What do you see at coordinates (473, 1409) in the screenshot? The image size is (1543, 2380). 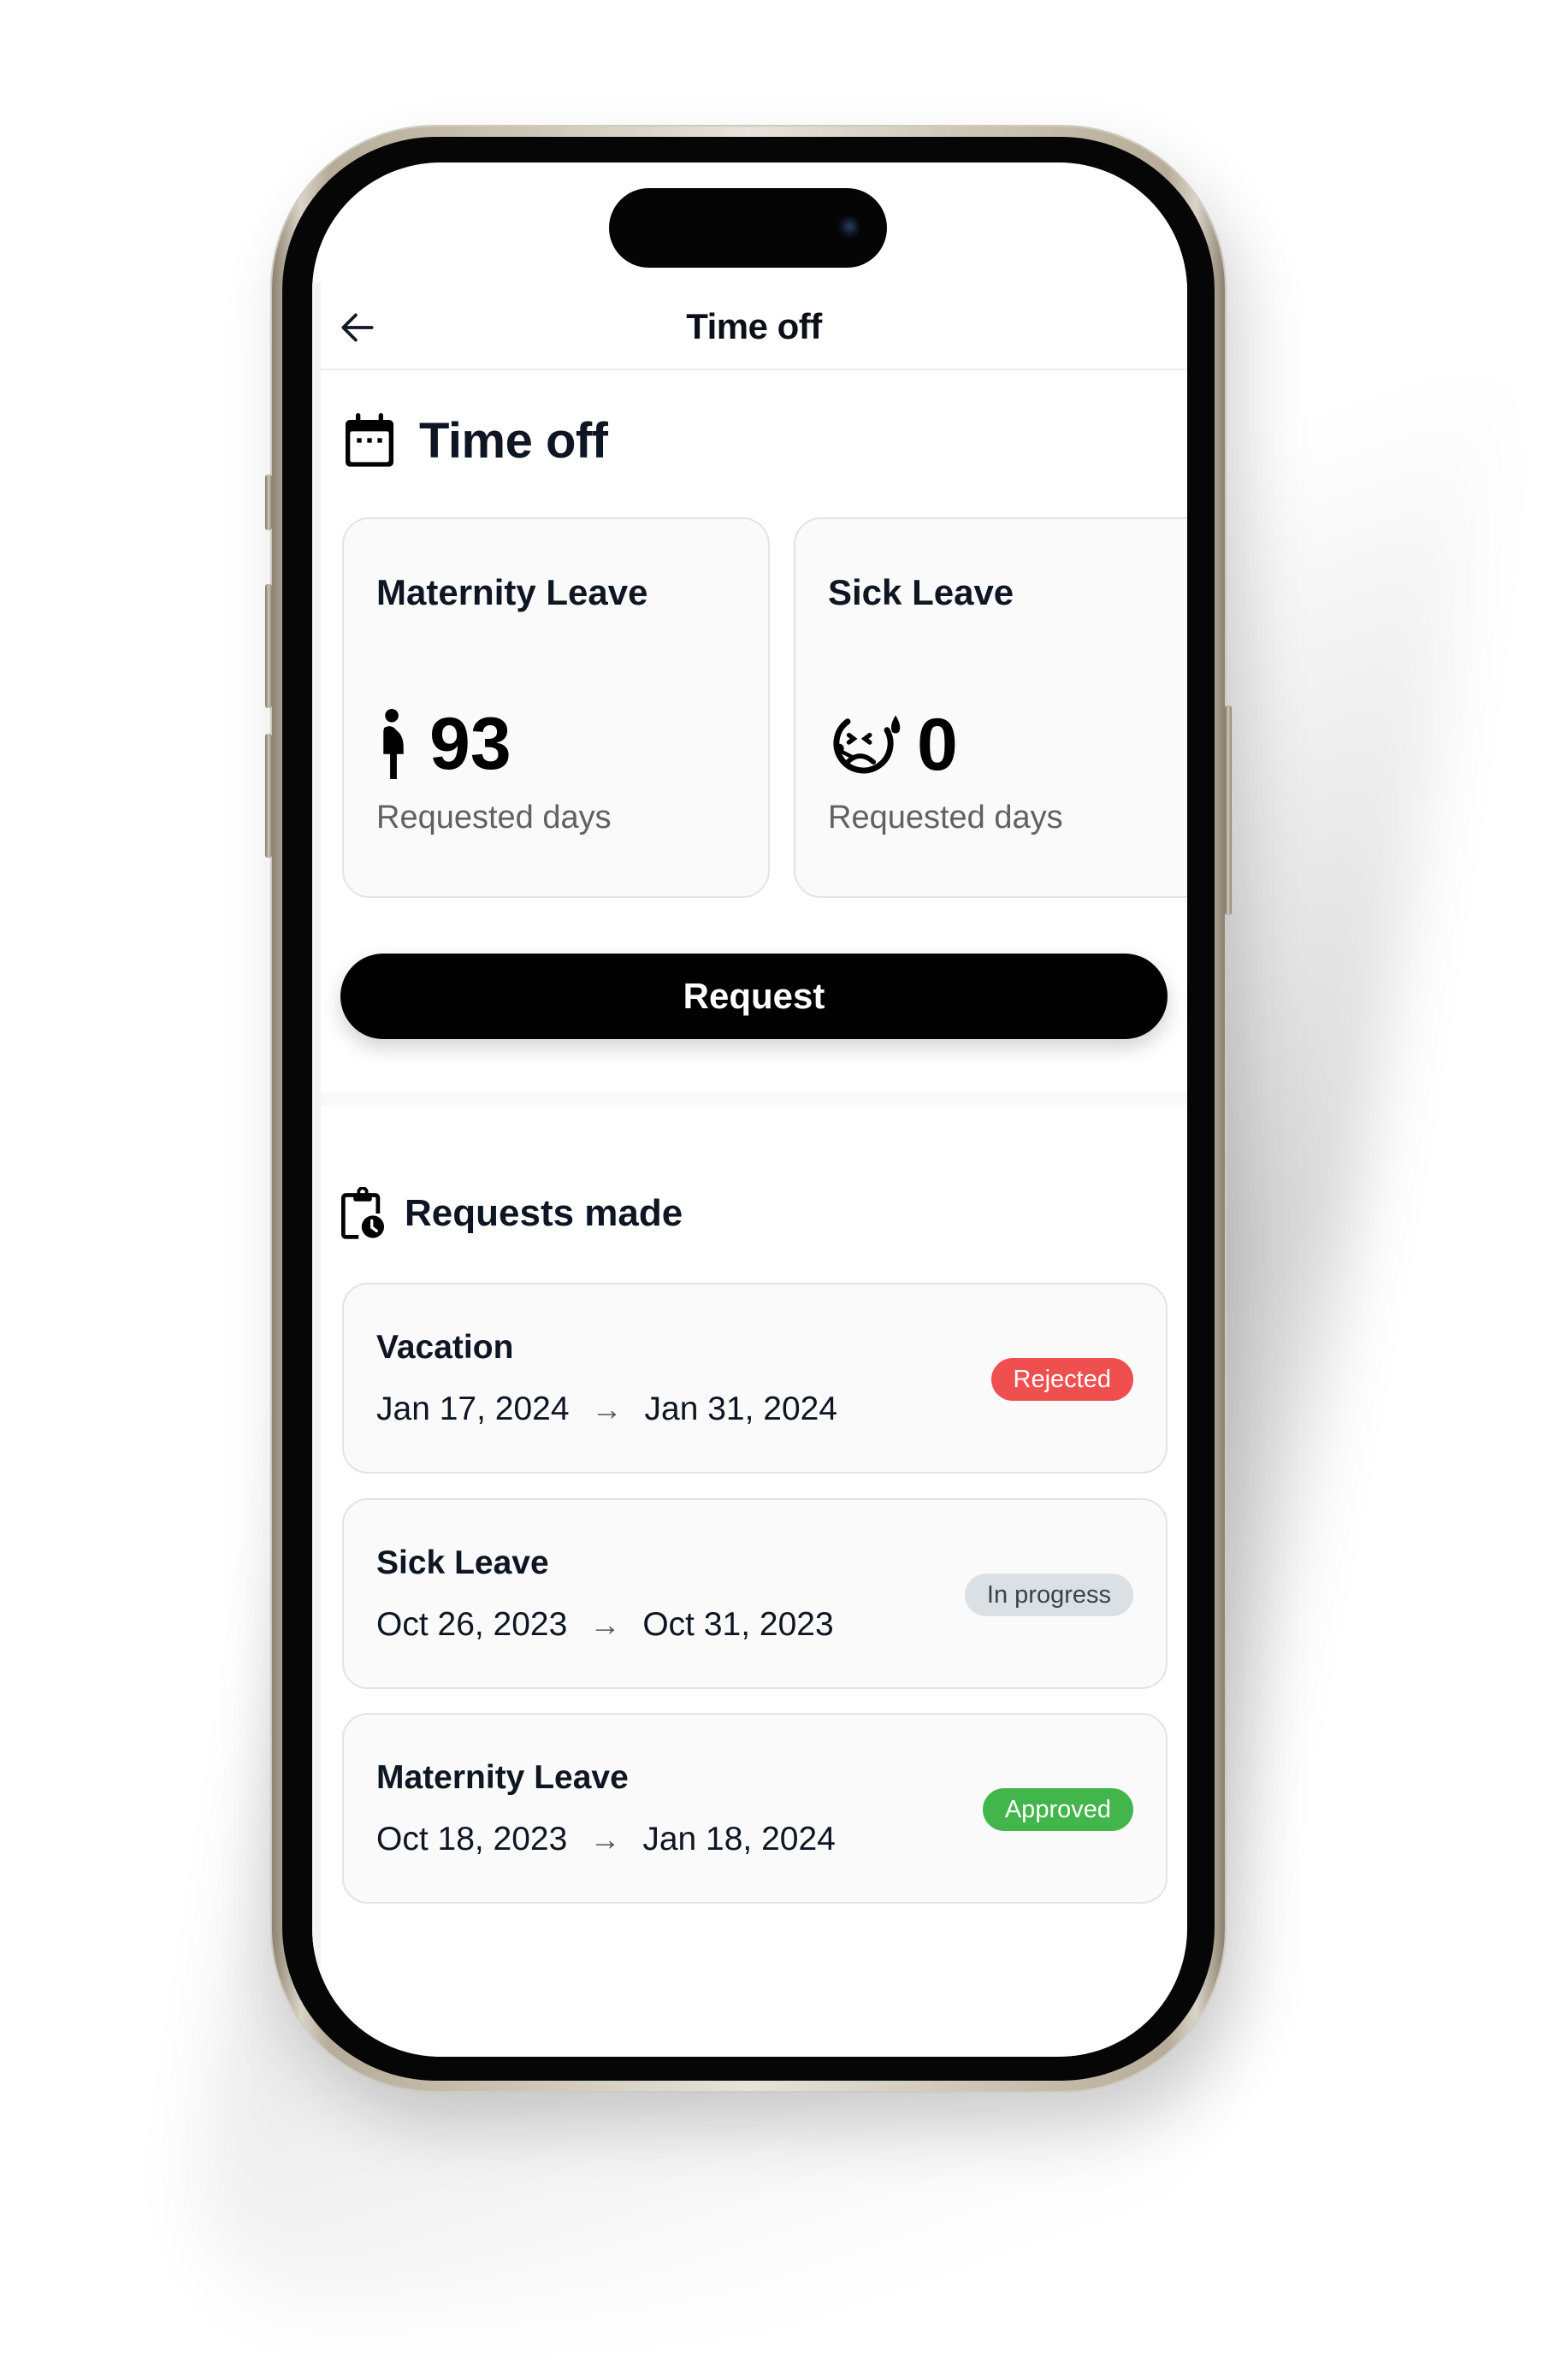 I see `request-start-date: Jan 17, 2024` at bounding box center [473, 1409].